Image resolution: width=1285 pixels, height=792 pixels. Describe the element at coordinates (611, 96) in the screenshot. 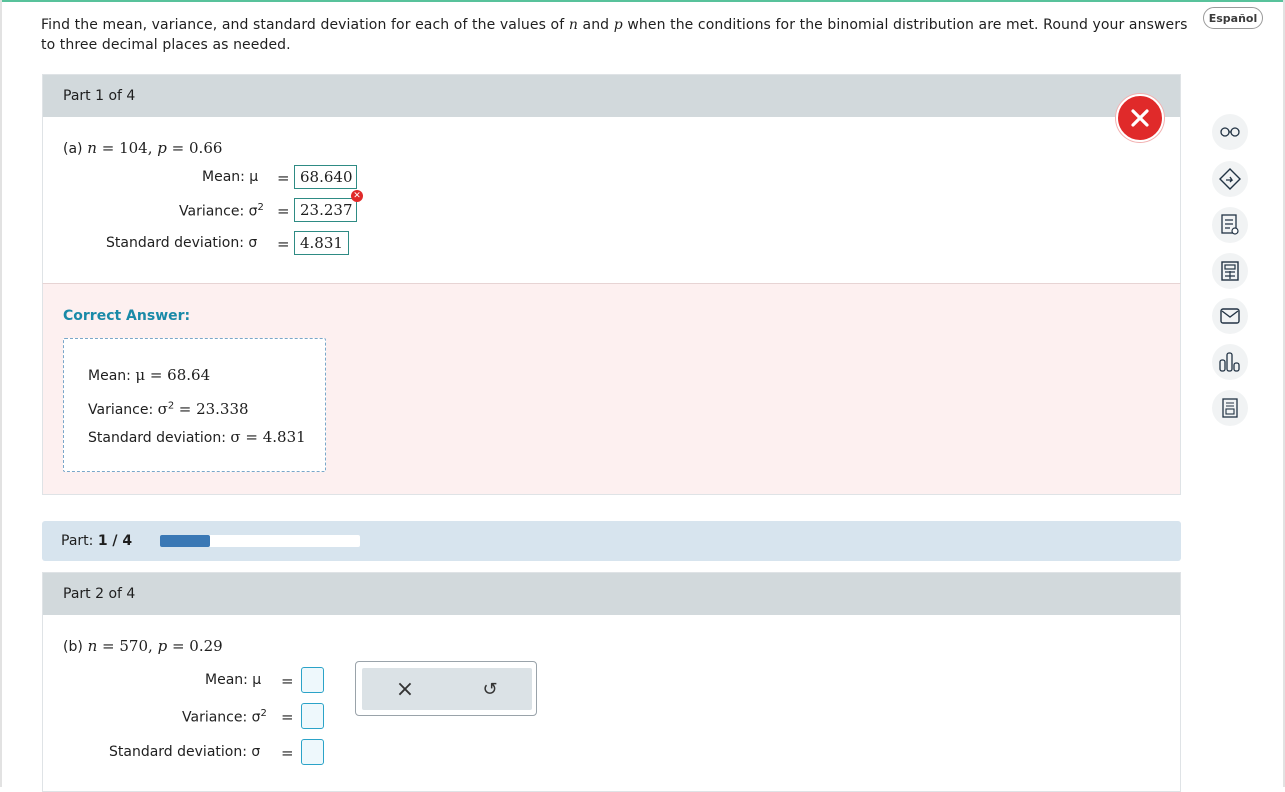

I see `part1-header: Part 1 of 4` at that location.